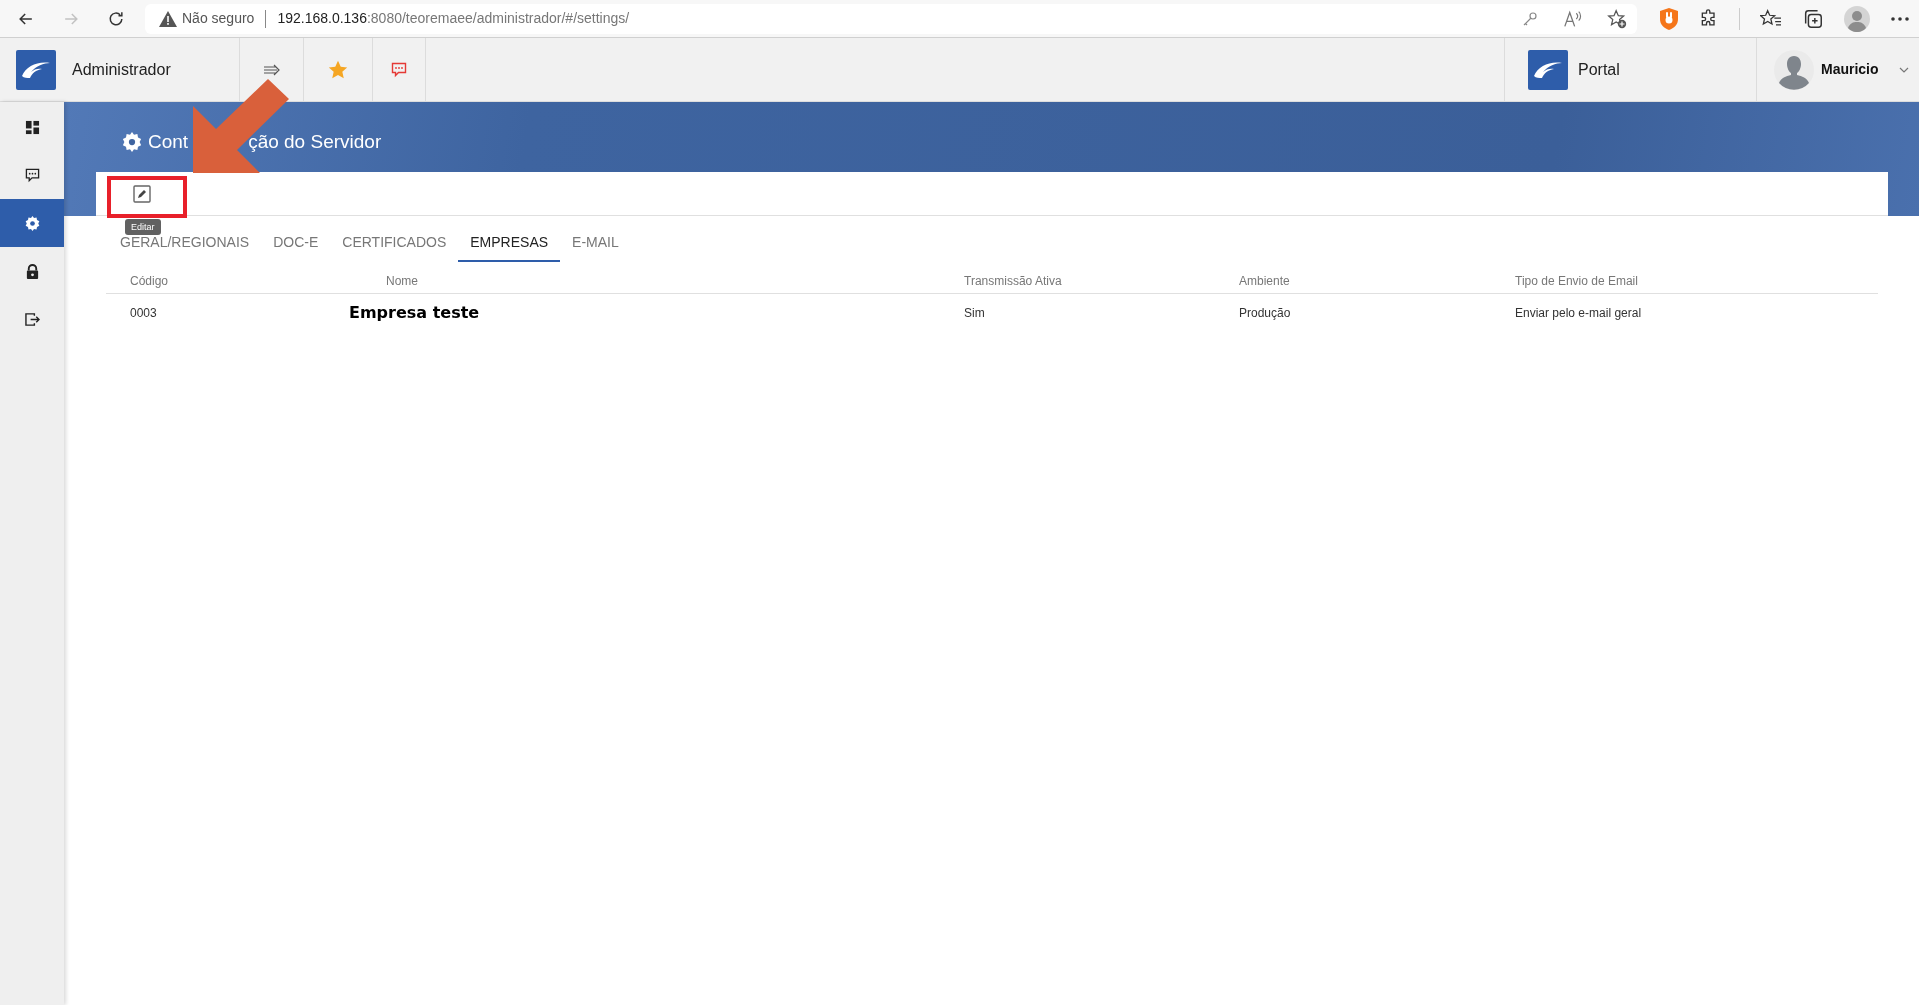 Image resolution: width=1919 pixels, height=1005 pixels. Describe the element at coordinates (1264, 280) in the screenshot. I see `column-header: Ambiente` at that location.